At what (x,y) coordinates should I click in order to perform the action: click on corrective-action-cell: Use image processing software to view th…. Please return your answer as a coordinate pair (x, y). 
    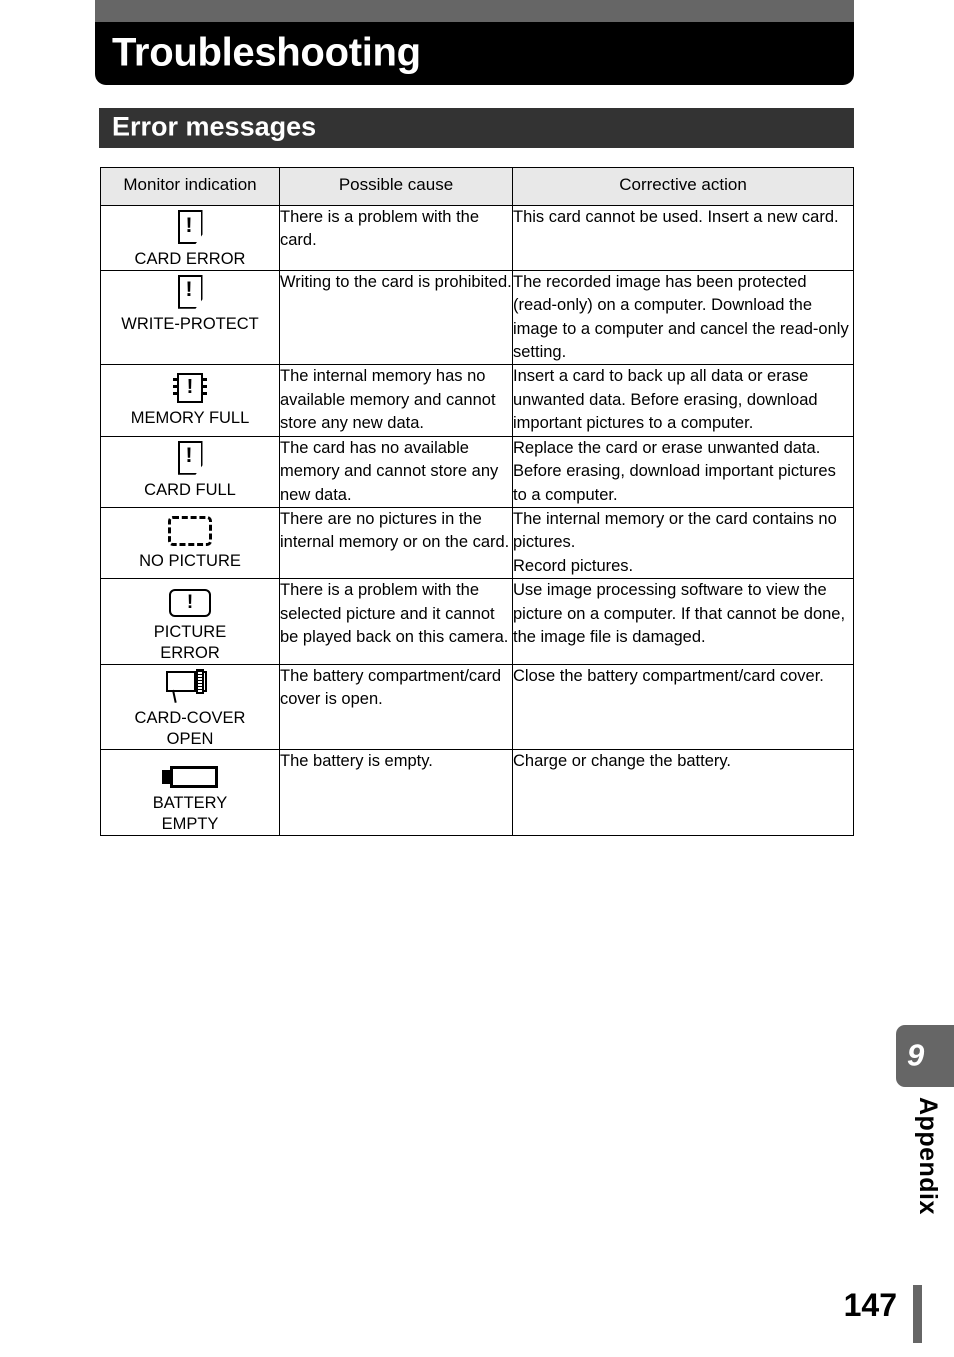
    Looking at the image, I should click on (683, 621).